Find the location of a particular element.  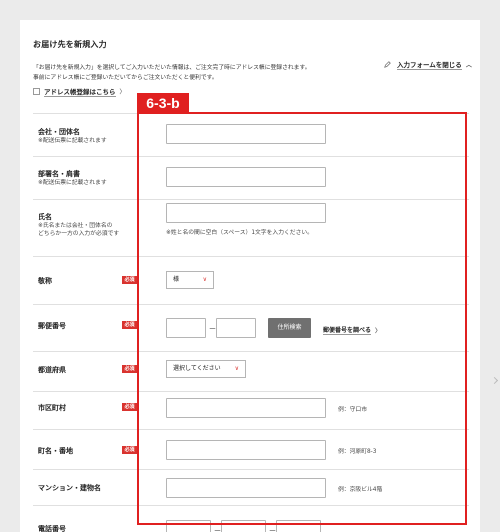

town-input is located at coordinates (246, 450).